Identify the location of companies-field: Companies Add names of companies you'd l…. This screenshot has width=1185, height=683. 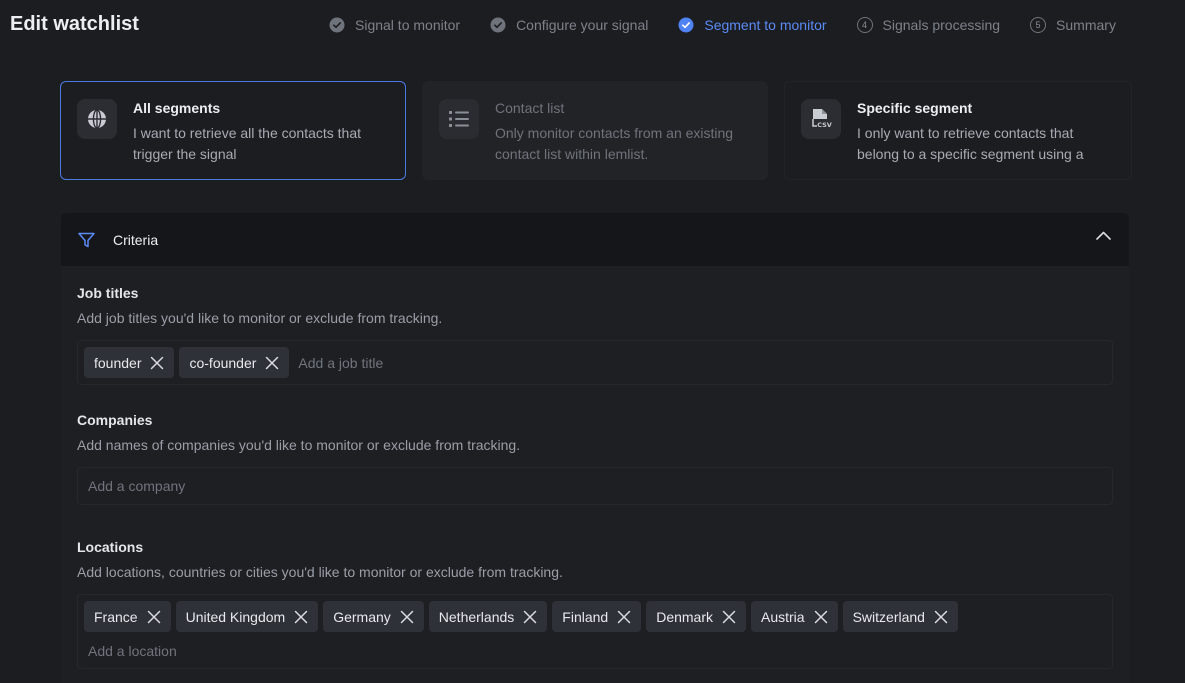
(595, 458).